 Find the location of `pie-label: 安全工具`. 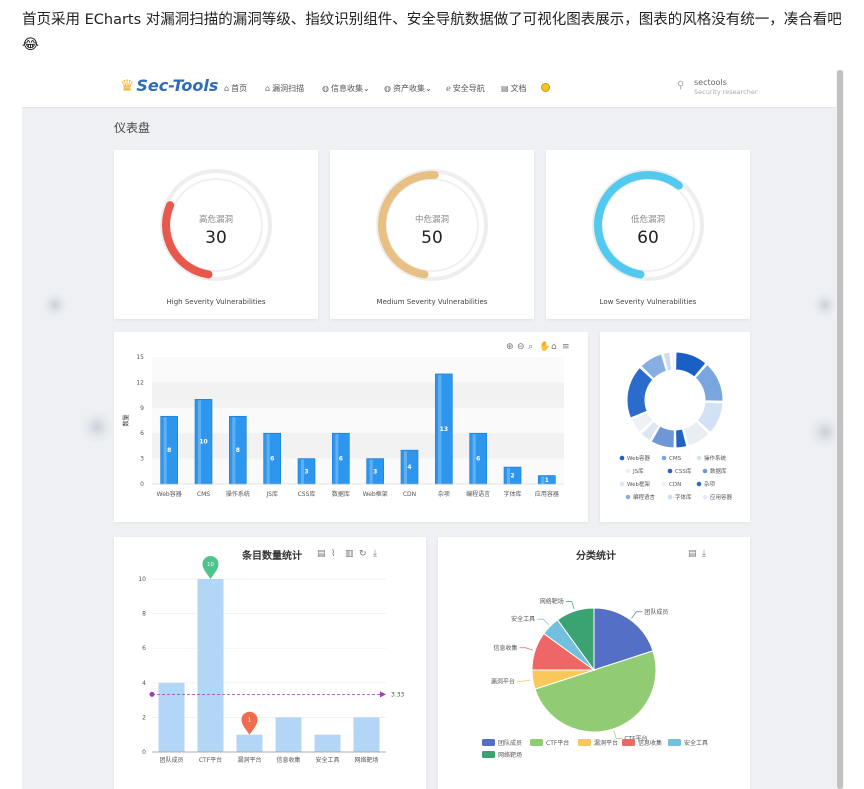

pie-label: 安全工具 is located at coordinates (523, 619).